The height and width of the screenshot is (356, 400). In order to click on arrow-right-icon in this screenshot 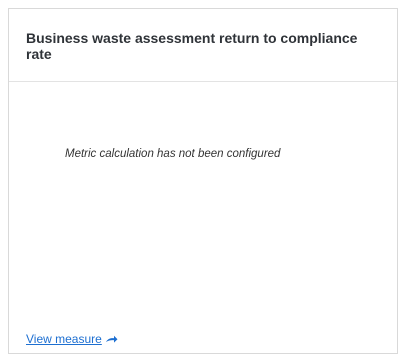, I will do `click(111, 339)`.